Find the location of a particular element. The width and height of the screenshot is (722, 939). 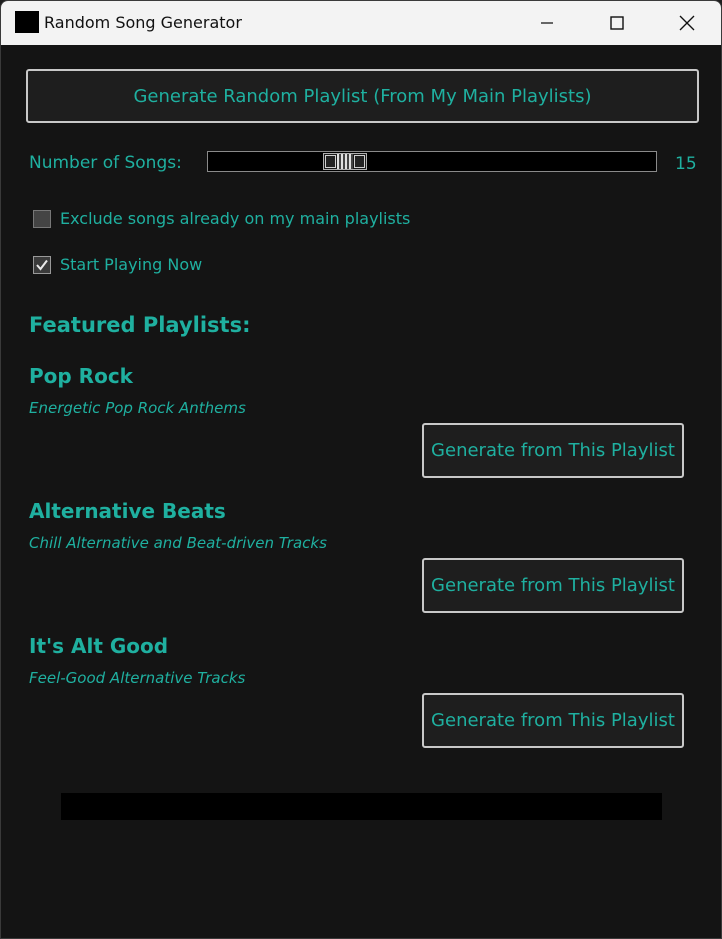

close-button is located at coordinates (686, 23).